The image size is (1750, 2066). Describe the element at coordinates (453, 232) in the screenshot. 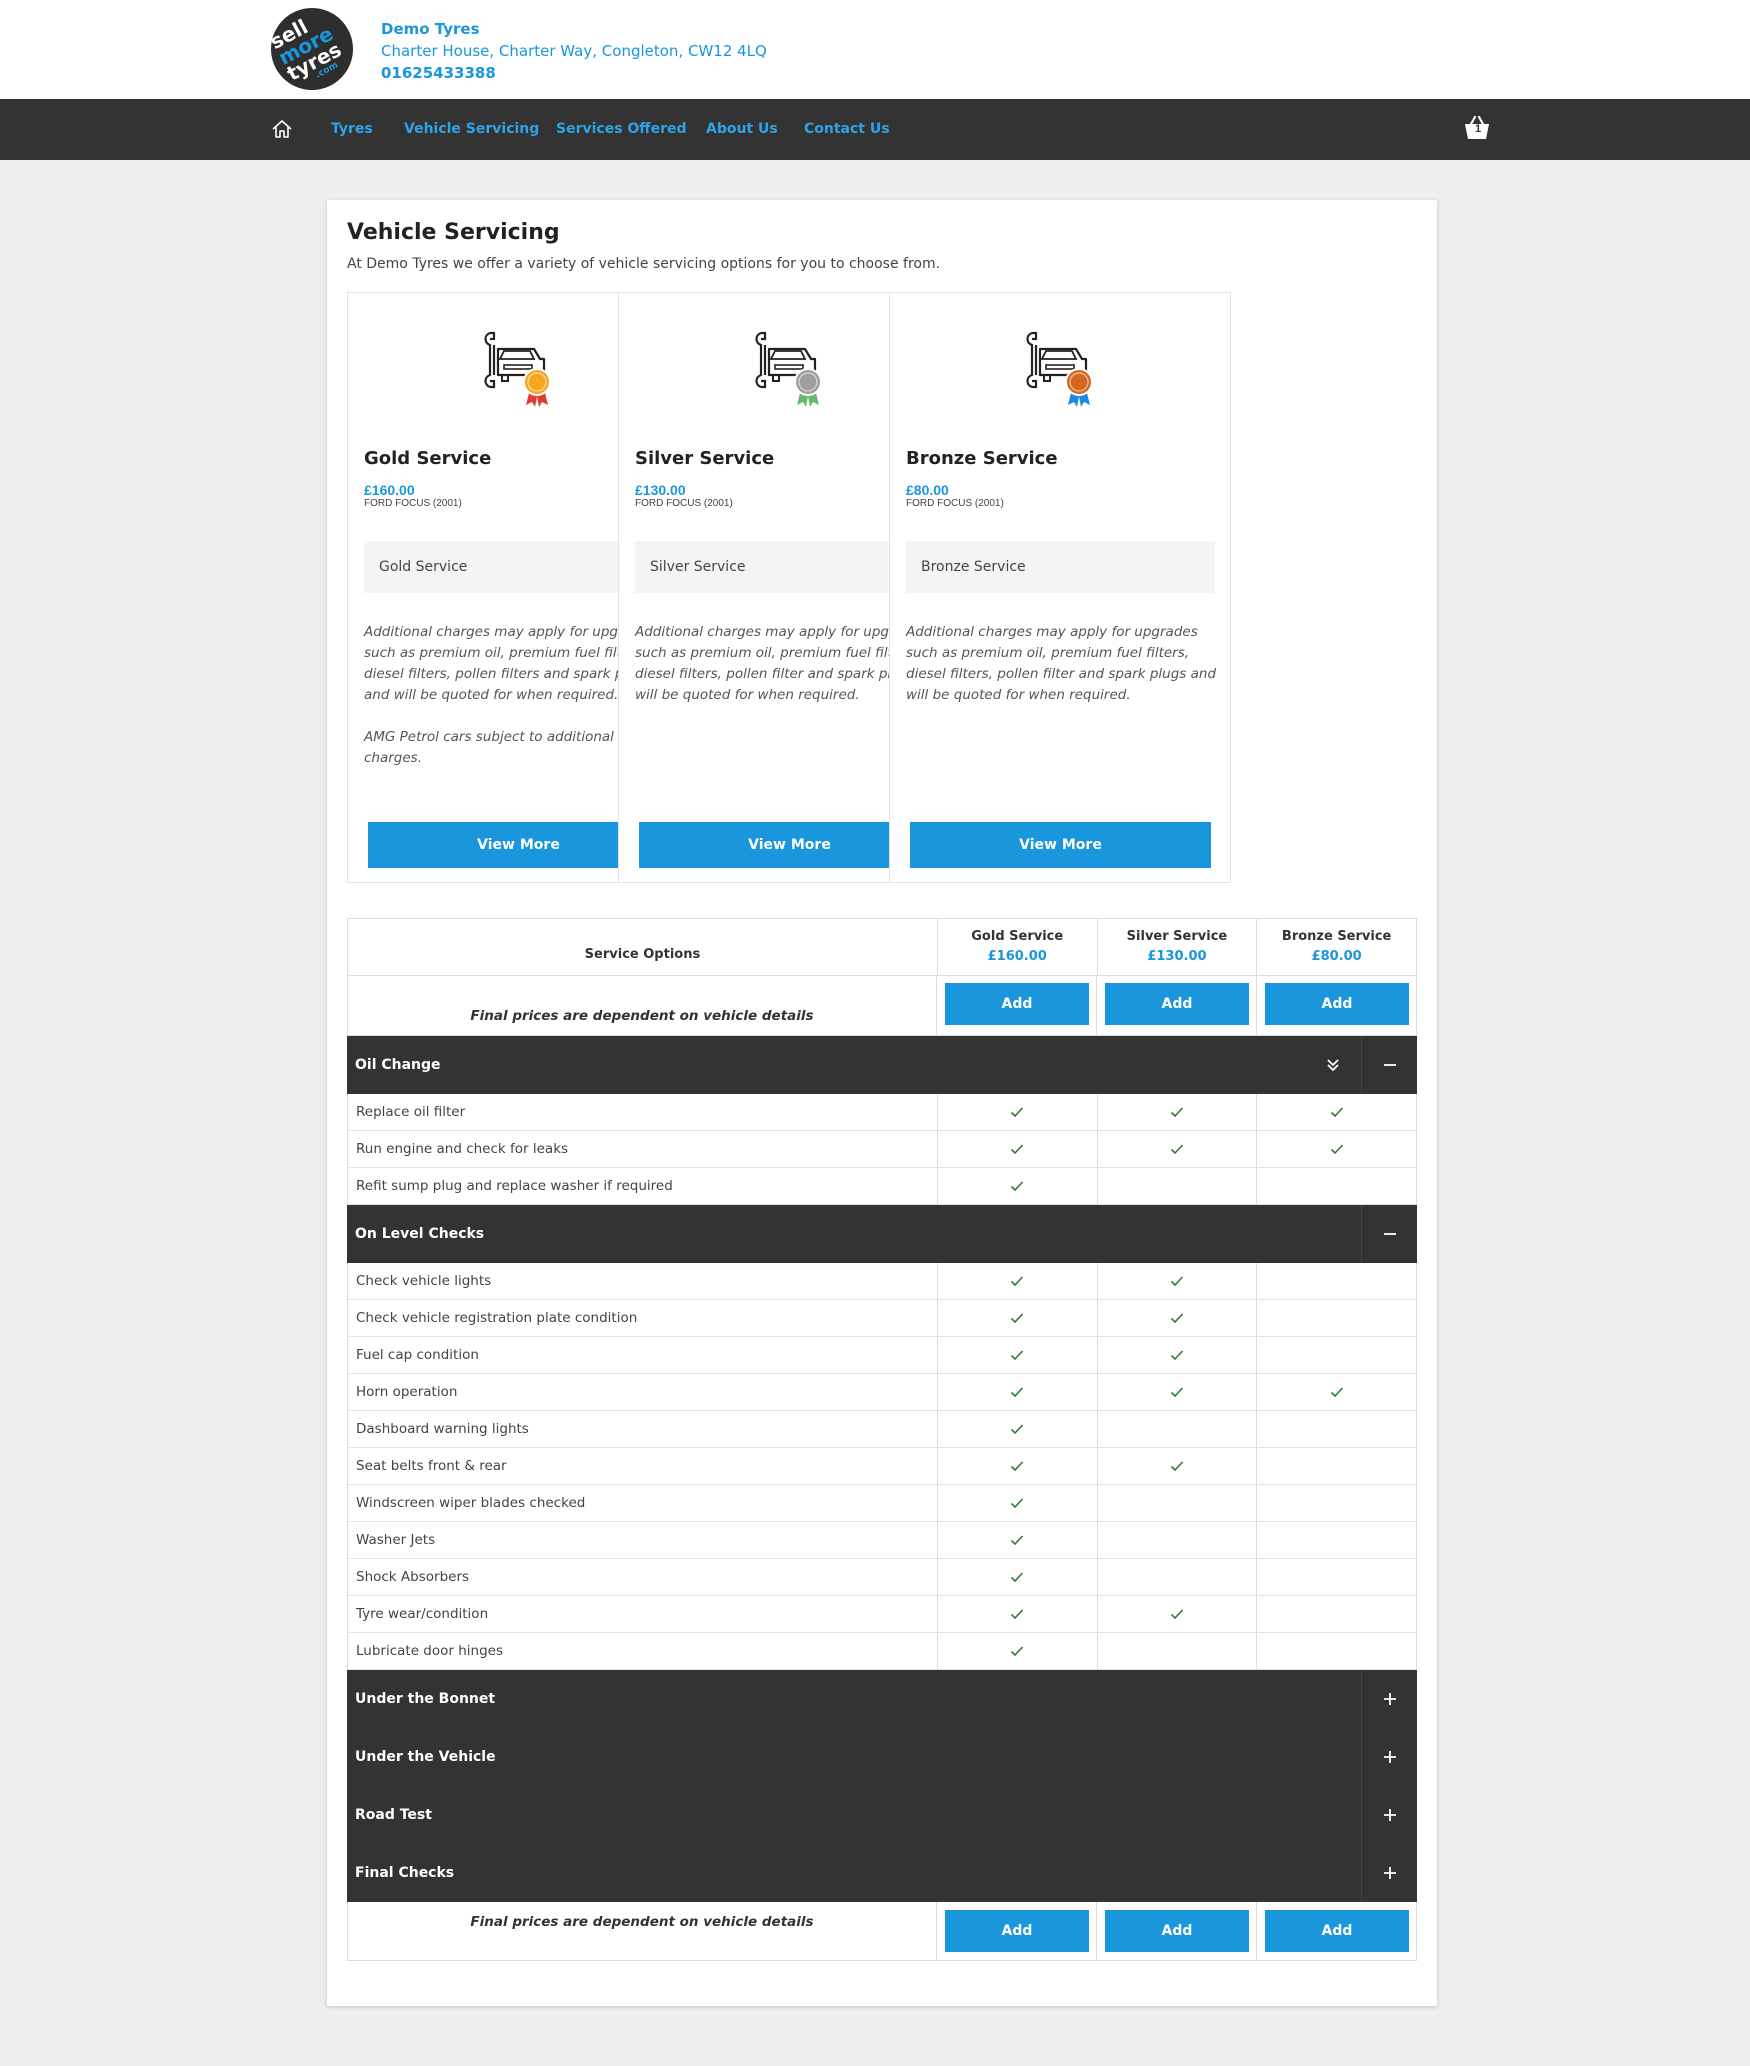

I see `page-title: Vehicle Servicing` at that location.